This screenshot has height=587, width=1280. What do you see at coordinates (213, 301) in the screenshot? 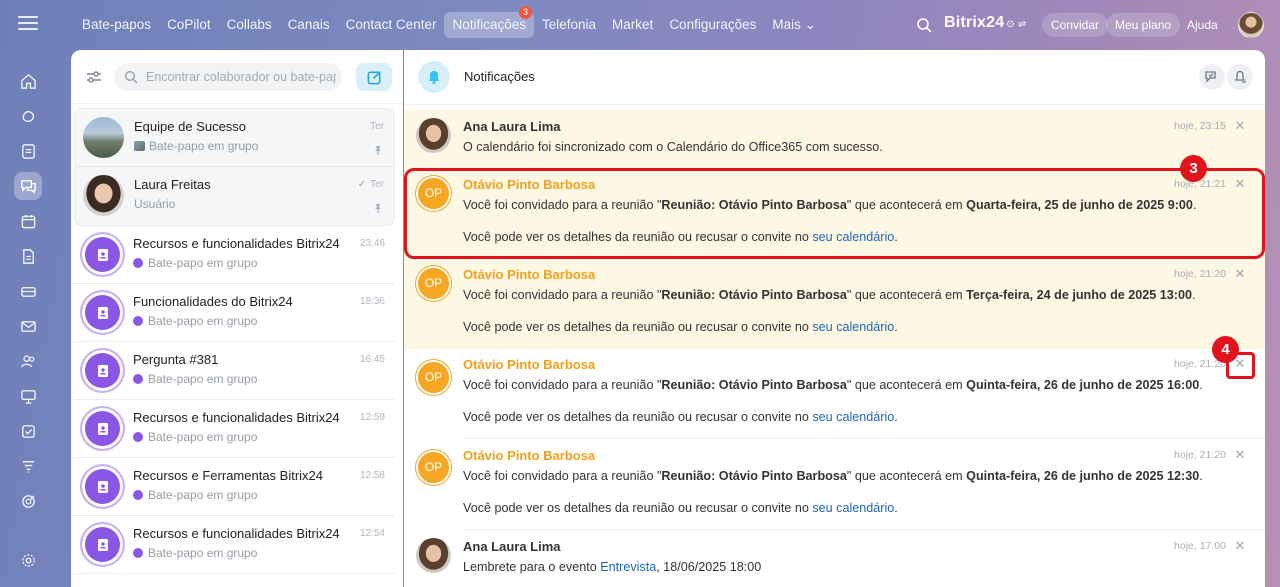
I see `chat-title: Funcionalidades do Bitrix24` at bounding box center [213, 301].